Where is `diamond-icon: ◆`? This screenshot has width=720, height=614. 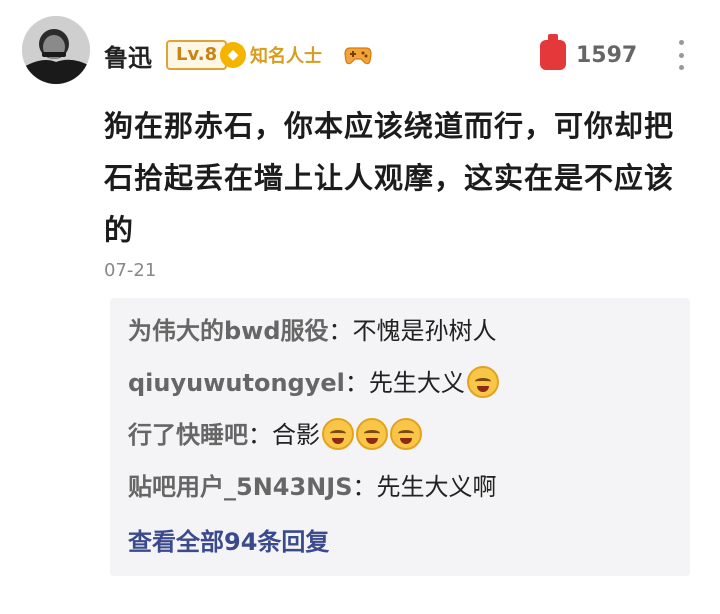 diamond-icon: ◆ is located at coordinates (233, 55).